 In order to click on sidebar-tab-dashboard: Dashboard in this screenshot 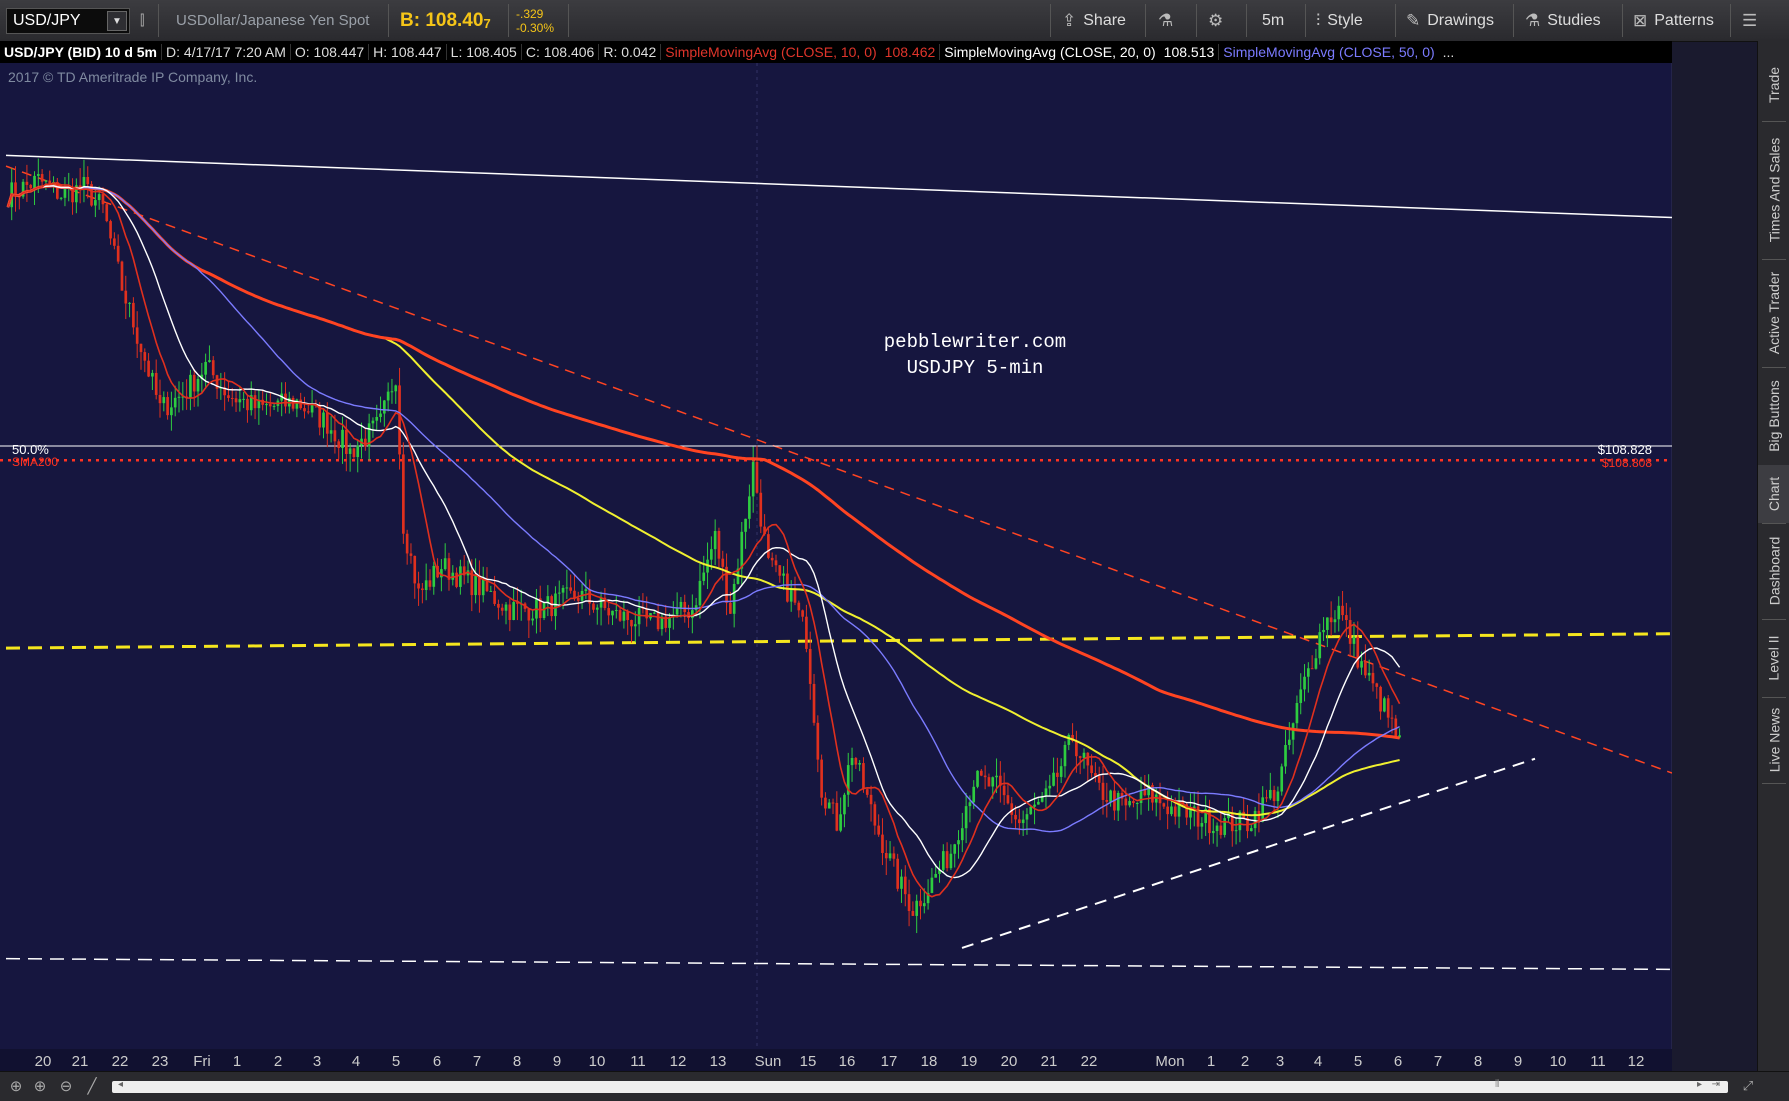, I will do `click(1773, 571)`.